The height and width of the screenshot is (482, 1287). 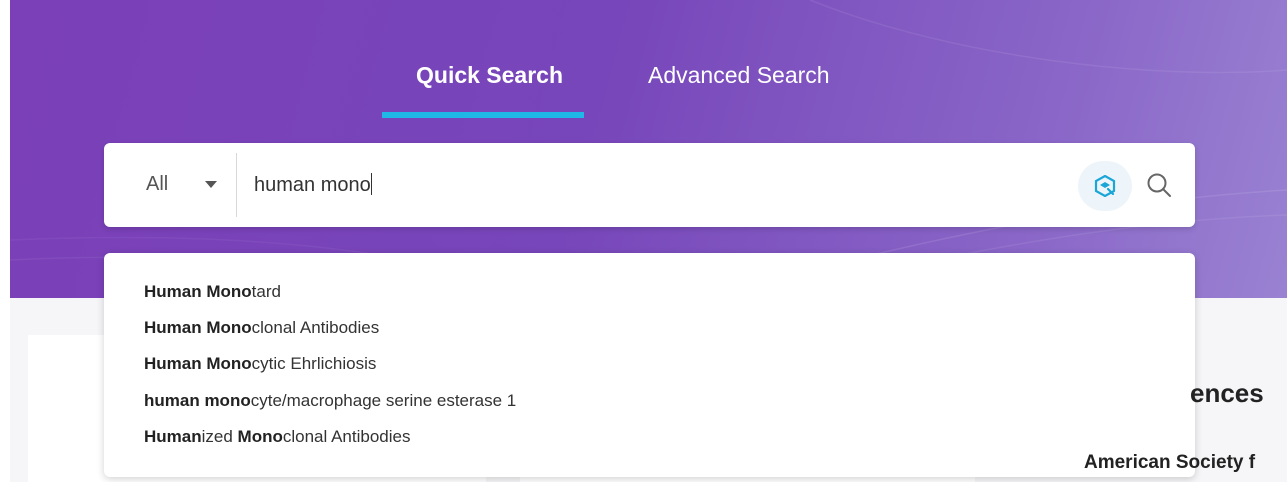 I want to click on suggestion-item: Human Monocytic Ehrlichiosis, so click(x=260, y=364).